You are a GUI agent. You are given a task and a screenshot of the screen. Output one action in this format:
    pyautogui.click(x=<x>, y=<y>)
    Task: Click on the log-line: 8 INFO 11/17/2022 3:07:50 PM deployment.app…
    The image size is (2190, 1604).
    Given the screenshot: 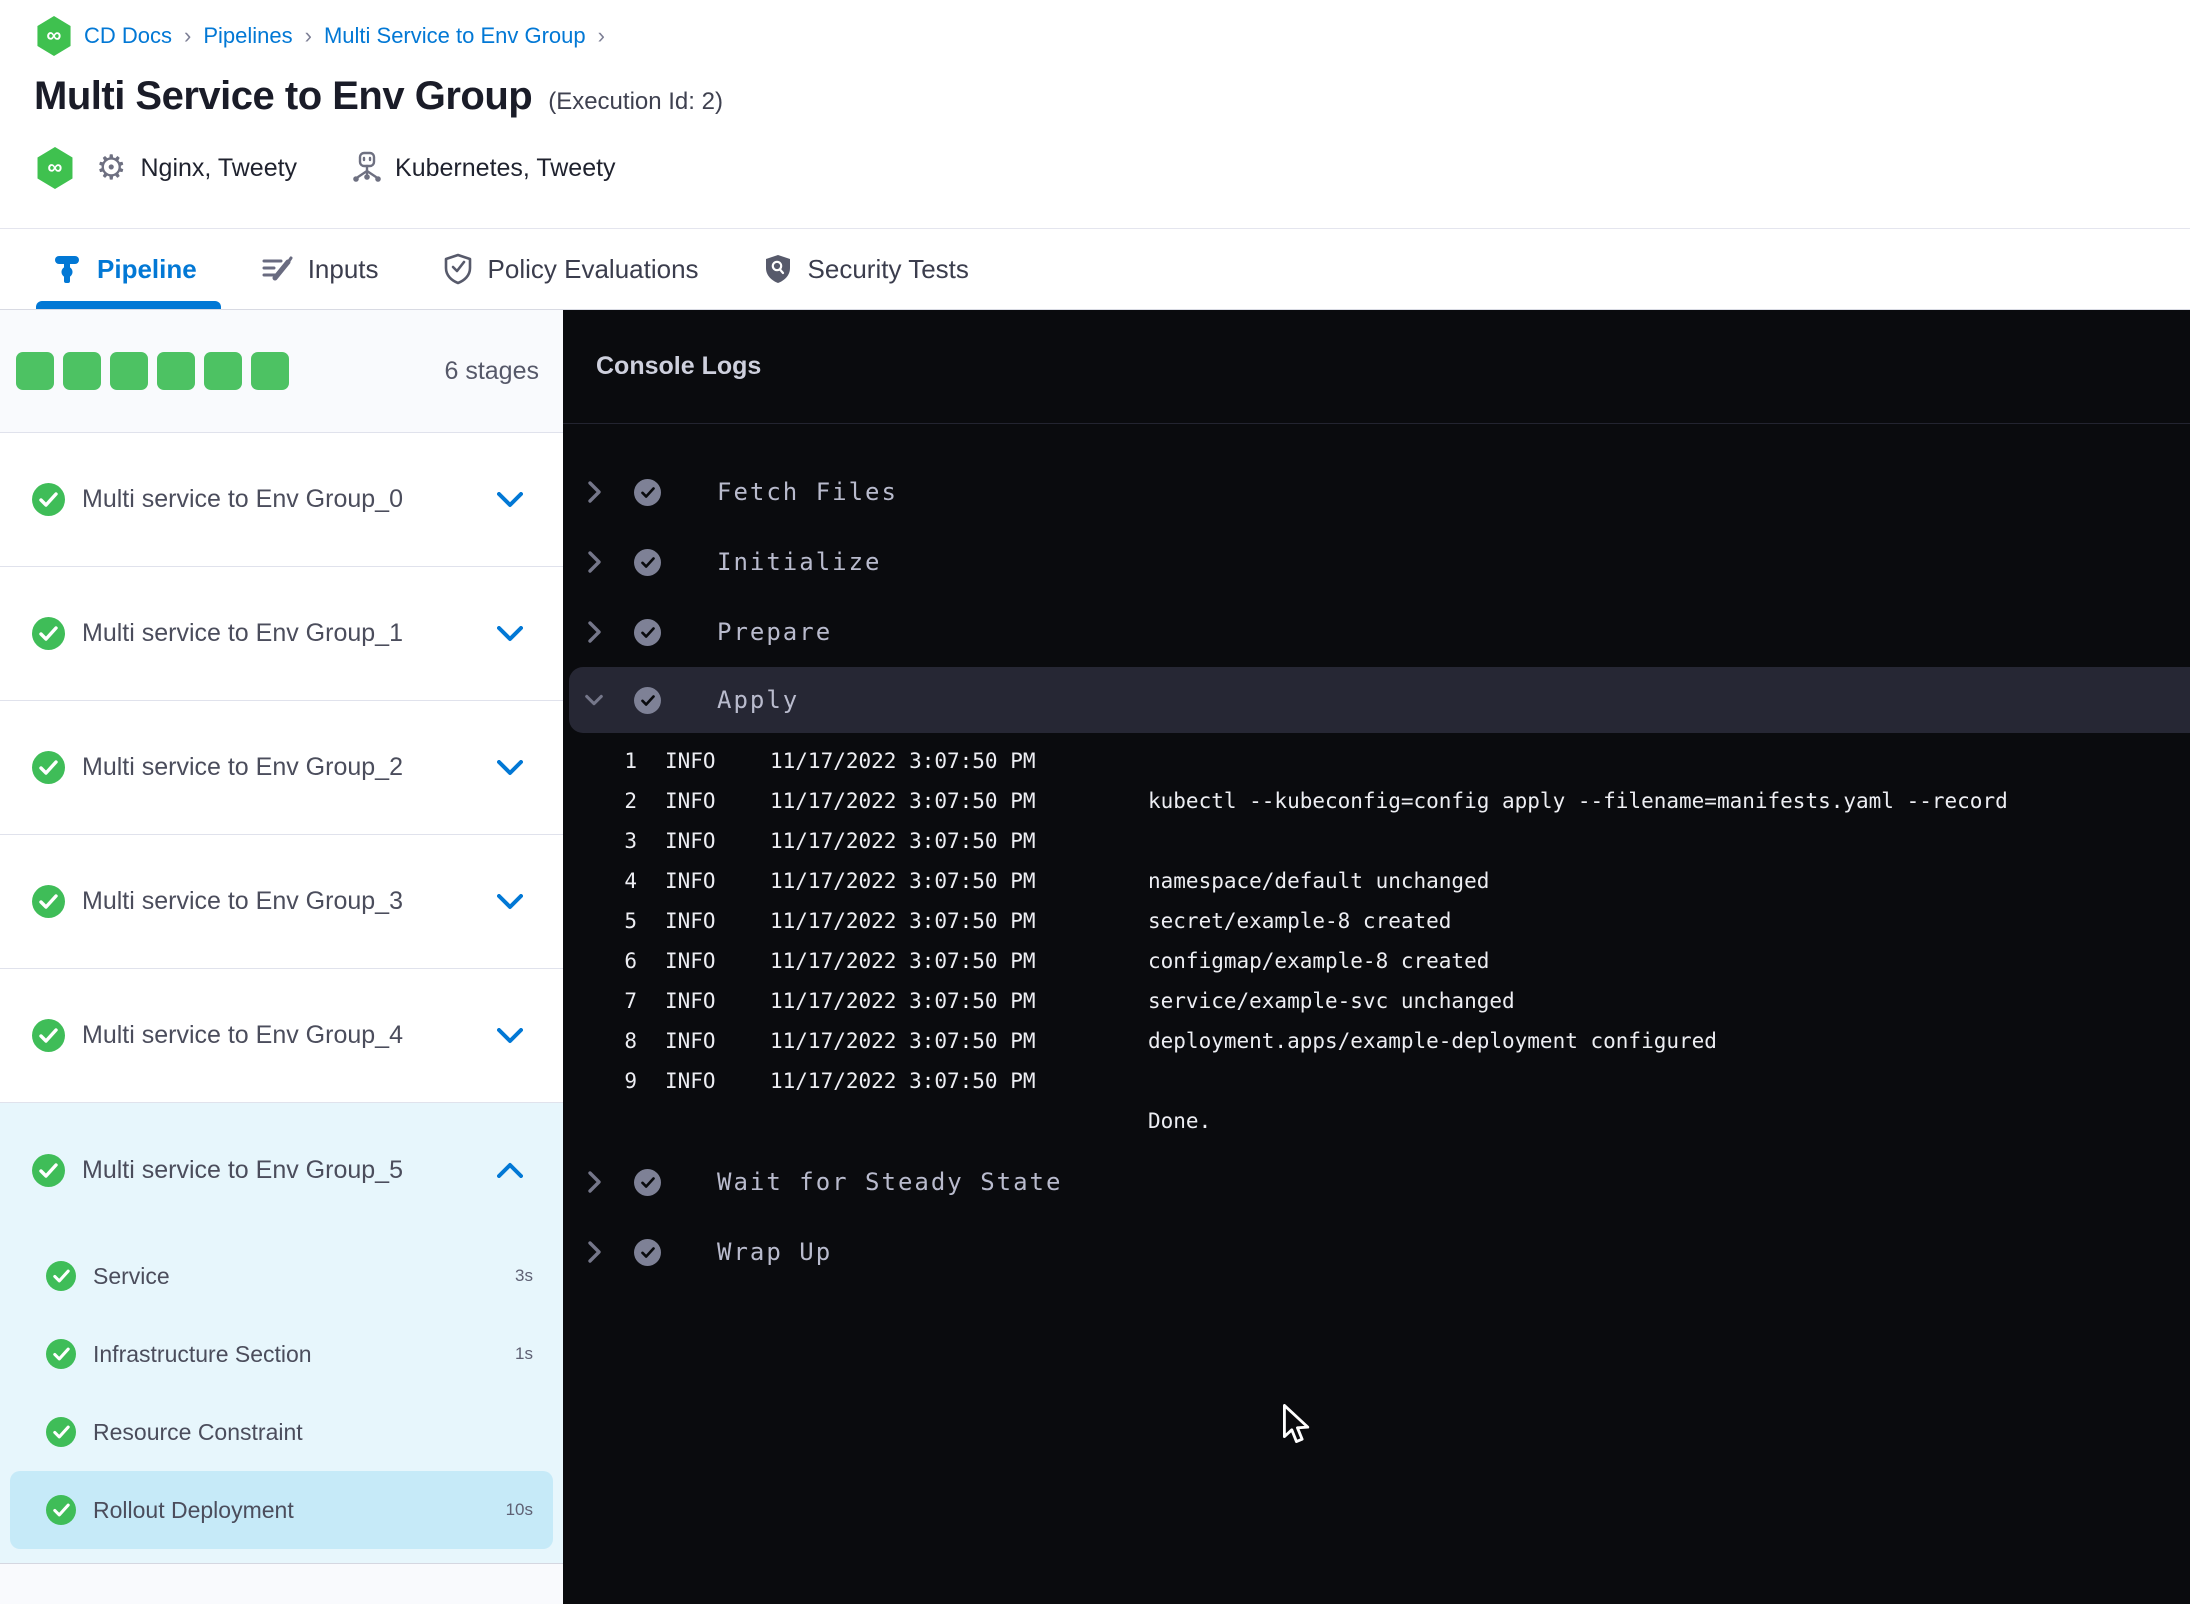 What is the action you would take?
    pyautogui.click(x=1170, y=1041)
    